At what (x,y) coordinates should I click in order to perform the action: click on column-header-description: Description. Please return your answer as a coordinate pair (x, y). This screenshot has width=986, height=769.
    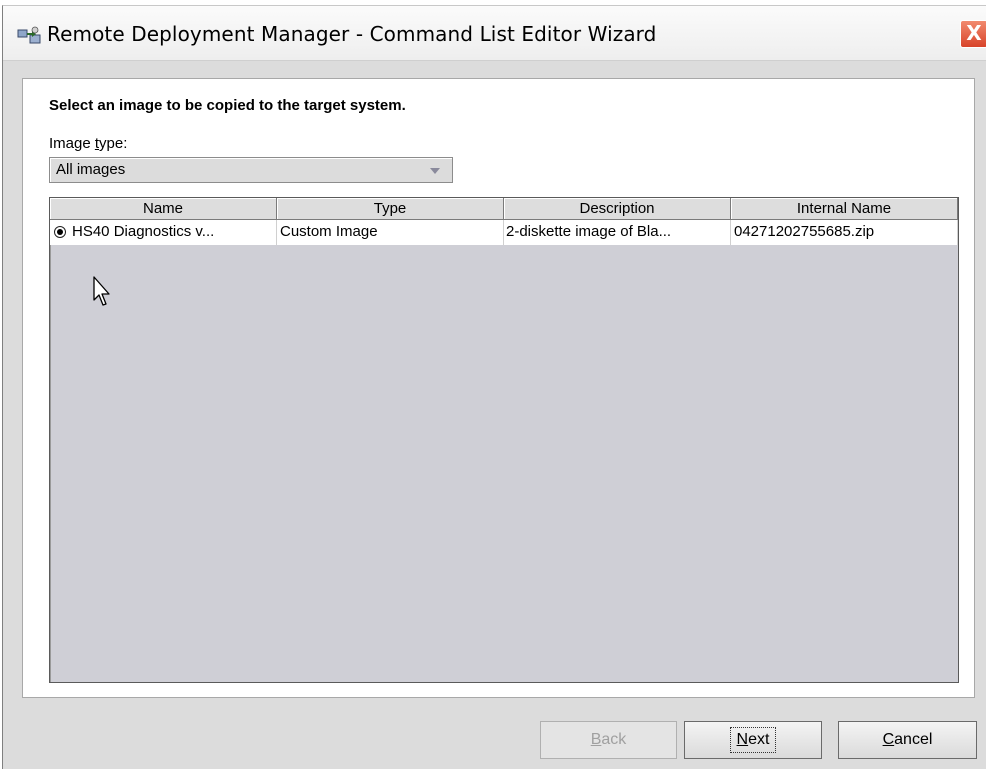
    Looking at the image, I should click on (617, 209).